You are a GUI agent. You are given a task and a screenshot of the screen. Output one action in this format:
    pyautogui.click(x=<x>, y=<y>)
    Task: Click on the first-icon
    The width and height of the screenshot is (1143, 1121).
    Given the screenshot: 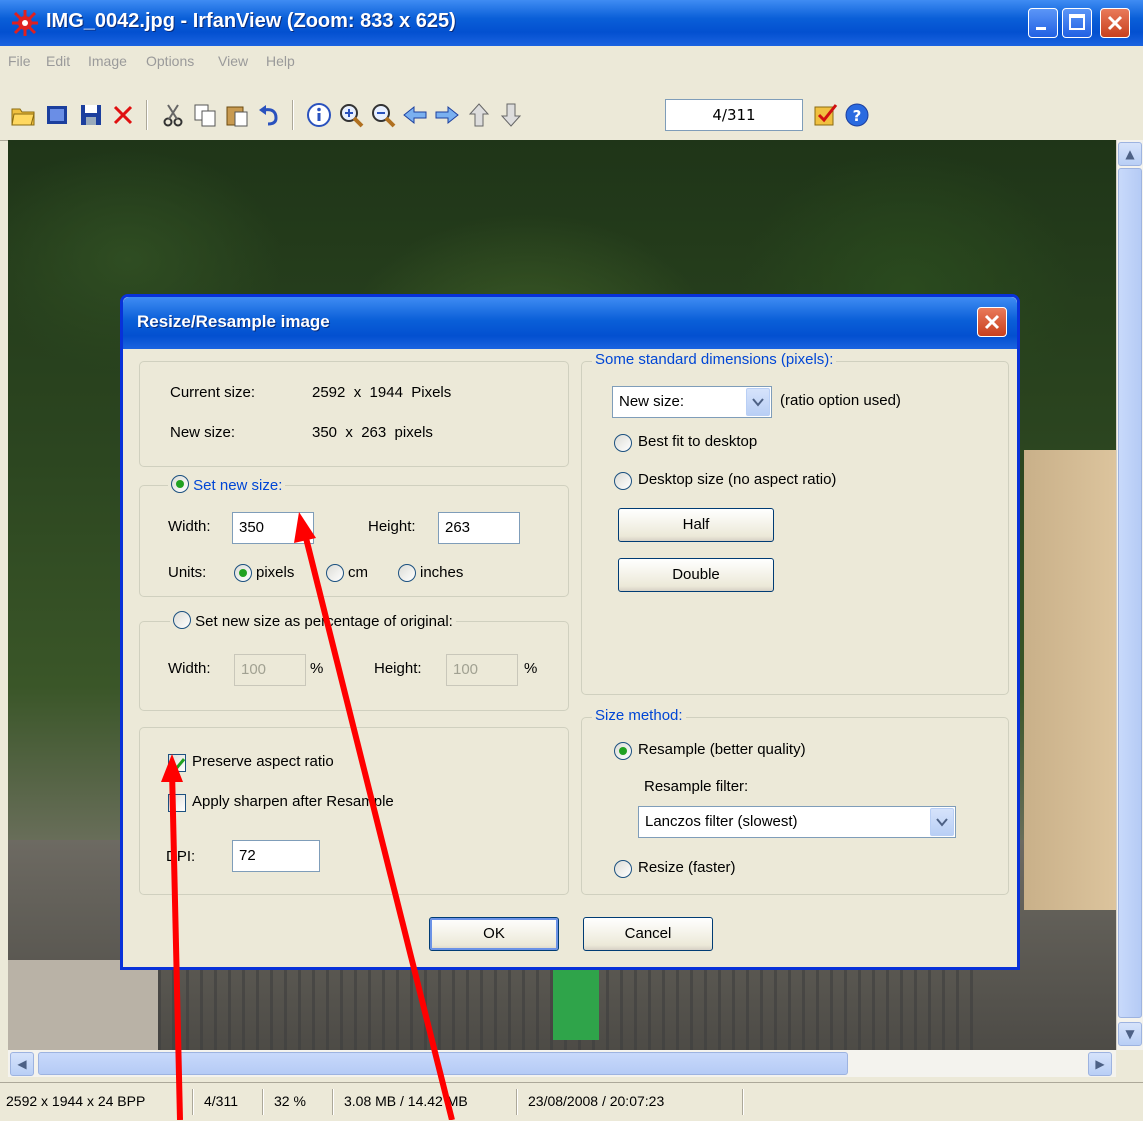 What is the action you would take?
    pyautogui.click(x=479, y=115)
    